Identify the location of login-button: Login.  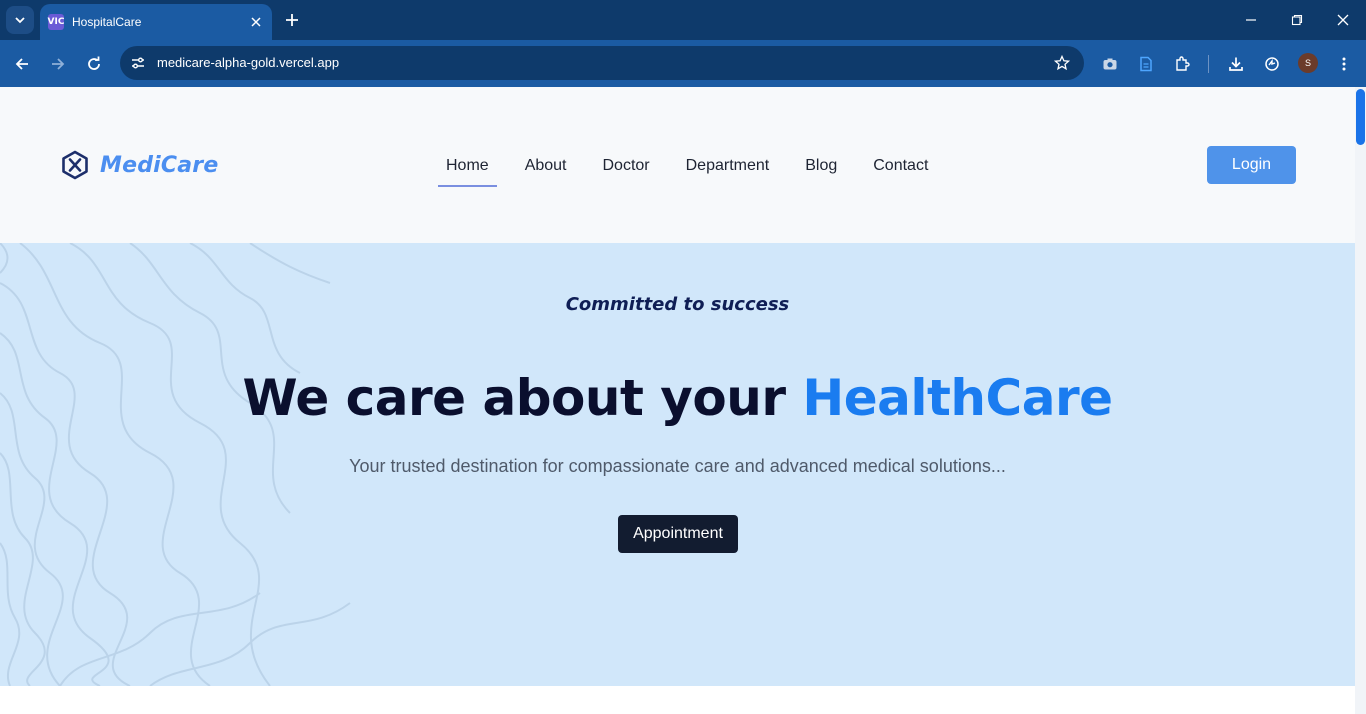
(1251, 165).